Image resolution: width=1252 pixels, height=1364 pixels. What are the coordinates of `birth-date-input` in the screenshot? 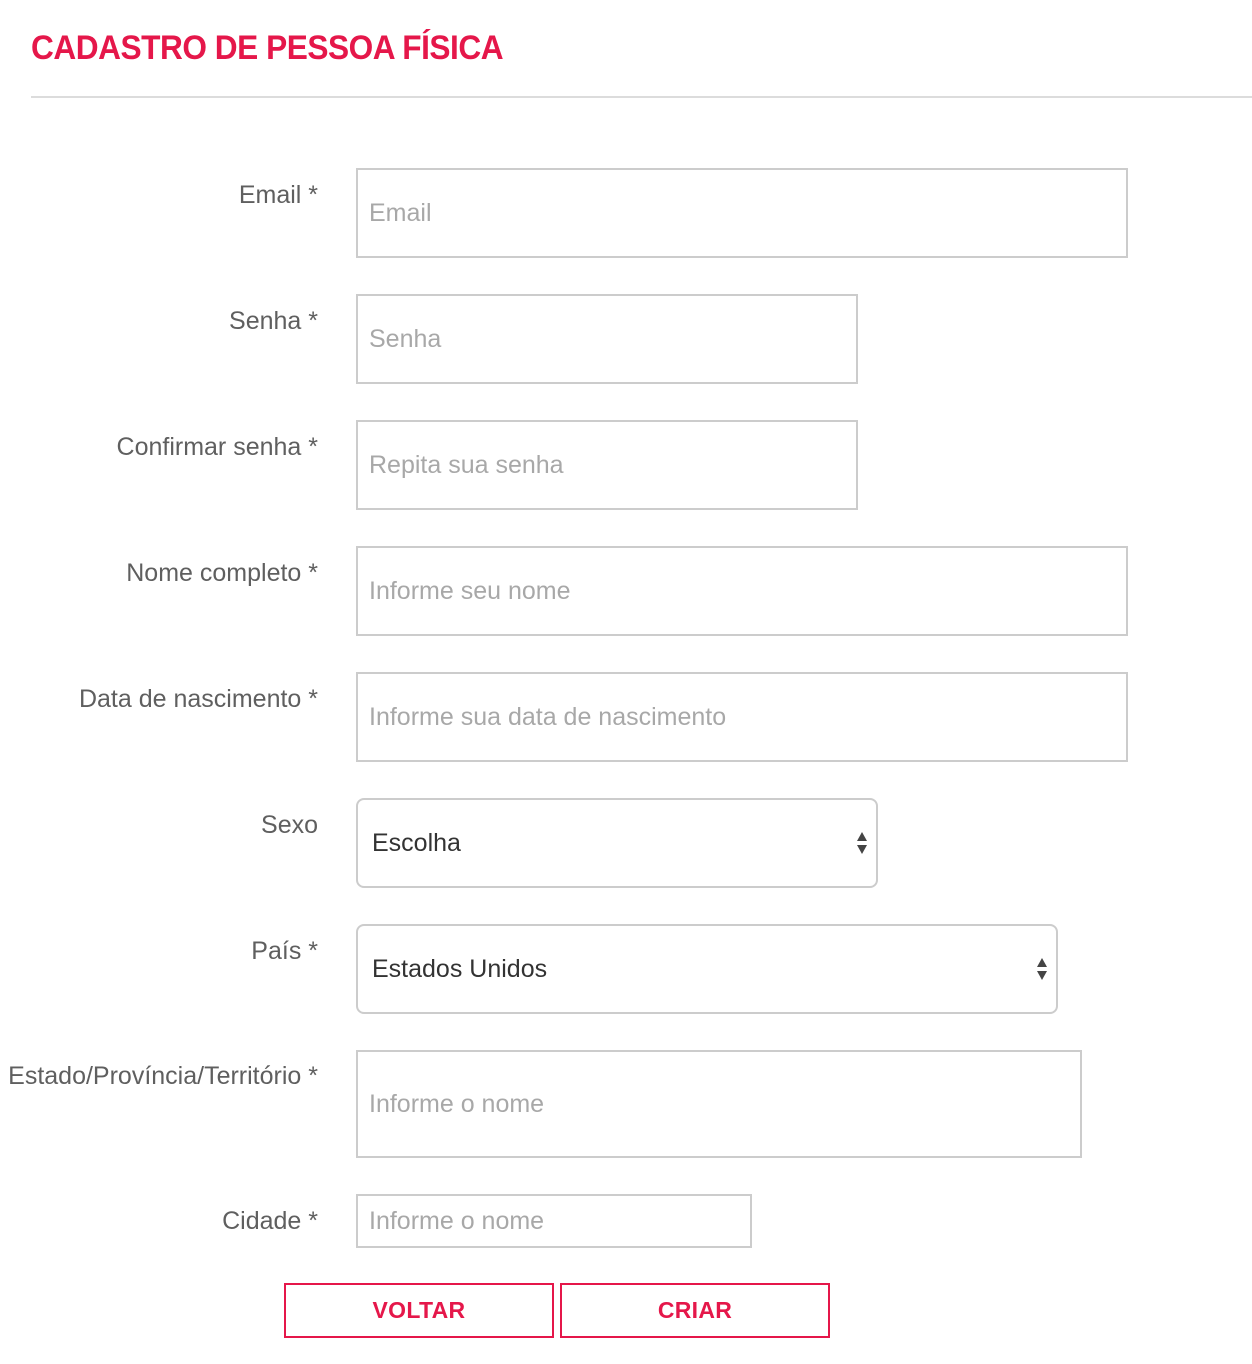 It's located at (742, 717).